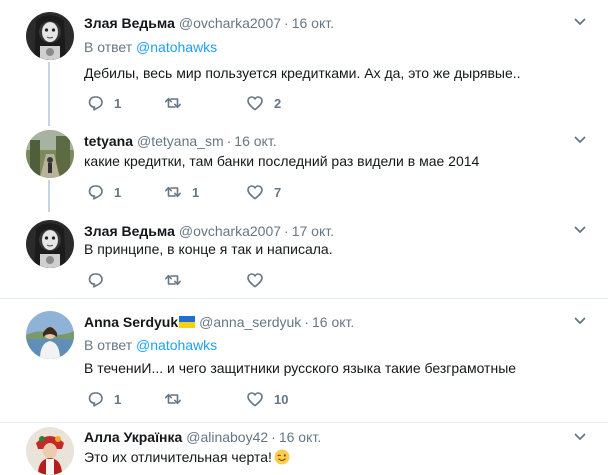 The image size is (608, 475). What do you see at coordinates (133, 437) in the screenshot?
I see `display-name: Алла Украïнка` at bounding box center [133, 437].